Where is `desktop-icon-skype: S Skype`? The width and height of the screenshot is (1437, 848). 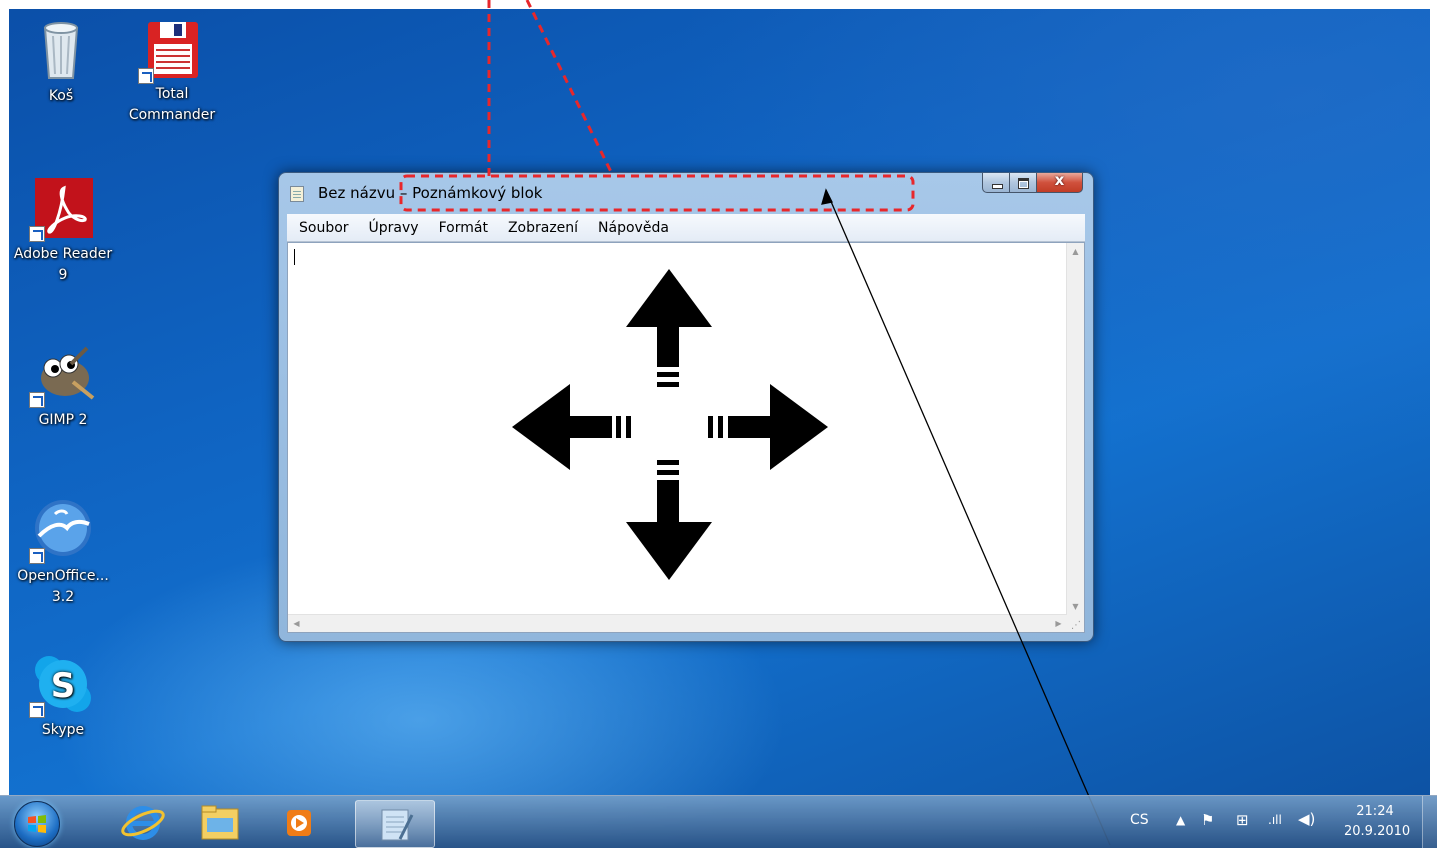
desktop-icon-skype: S Skype is located at coordinates (63, 696).